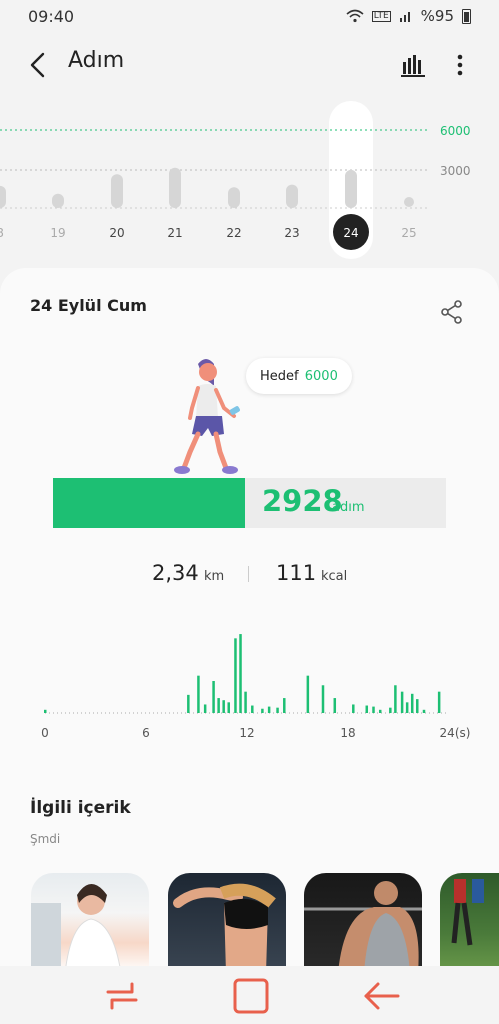 Image resolution: width=499 pixels, height=1024 pixels. I want to click on weekly-chart-svg: 6000 3000 8 19 20 21 22 23 24 25, so click(235, 180).